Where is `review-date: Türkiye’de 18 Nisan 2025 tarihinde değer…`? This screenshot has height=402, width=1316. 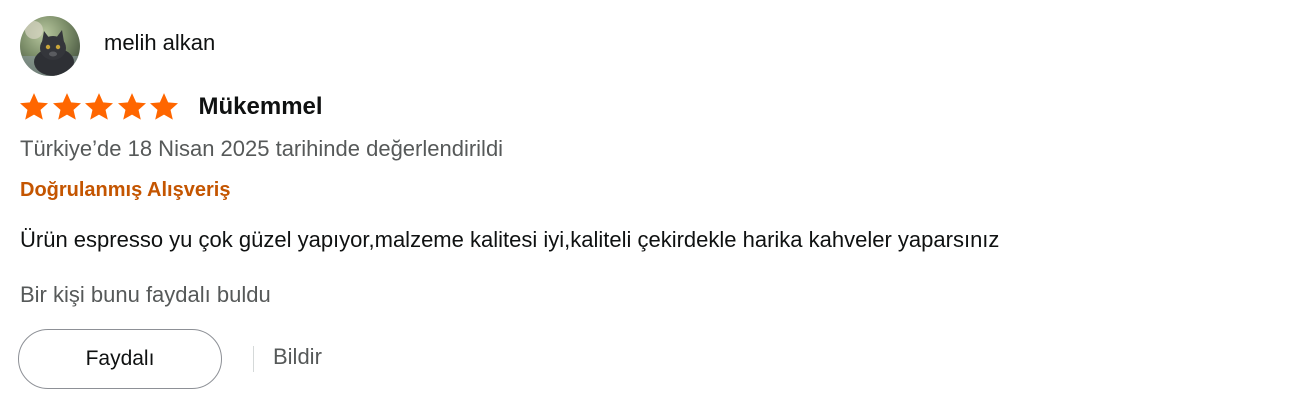 review-date: Türkiye’de 18 Nisan 2025 tarihinde değer… is located at coordinates (262, 148).